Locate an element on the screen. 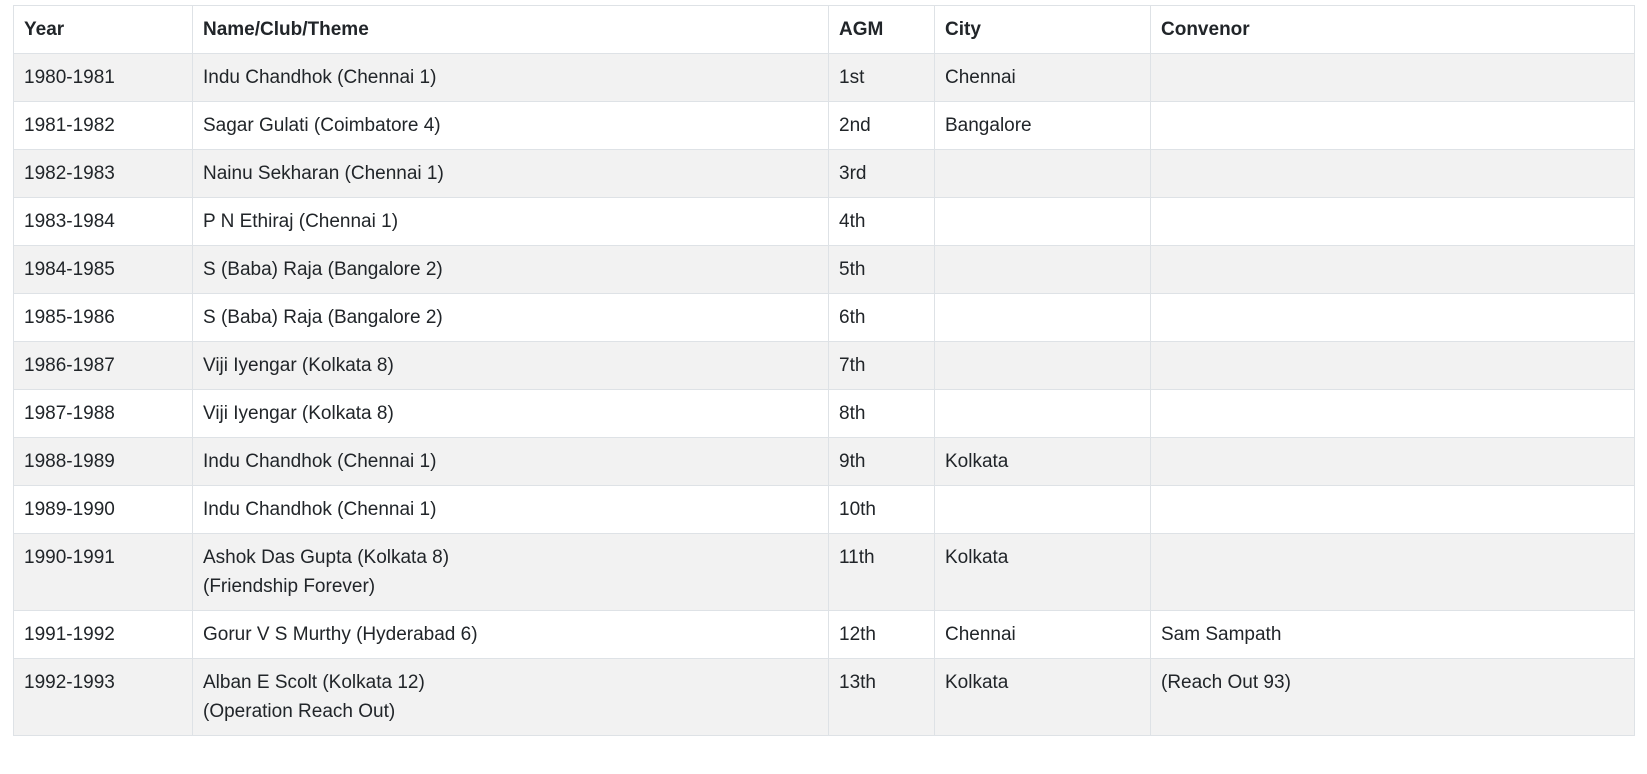 The width and height of the screenshot is (1647, 774). table-header: Year Name/Club/Theme AGM City Convenor is located at coordinates (824, 29).